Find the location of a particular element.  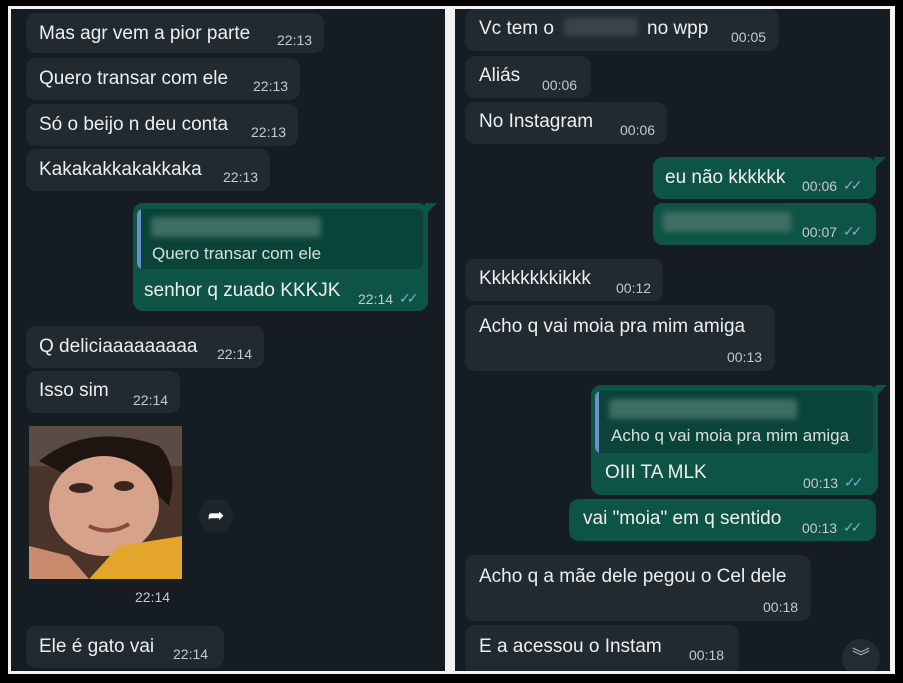

message-bubble-outgoing: vai "moia" em q sentido 00:13 ✓✓ is located at coordinates (722, 520).